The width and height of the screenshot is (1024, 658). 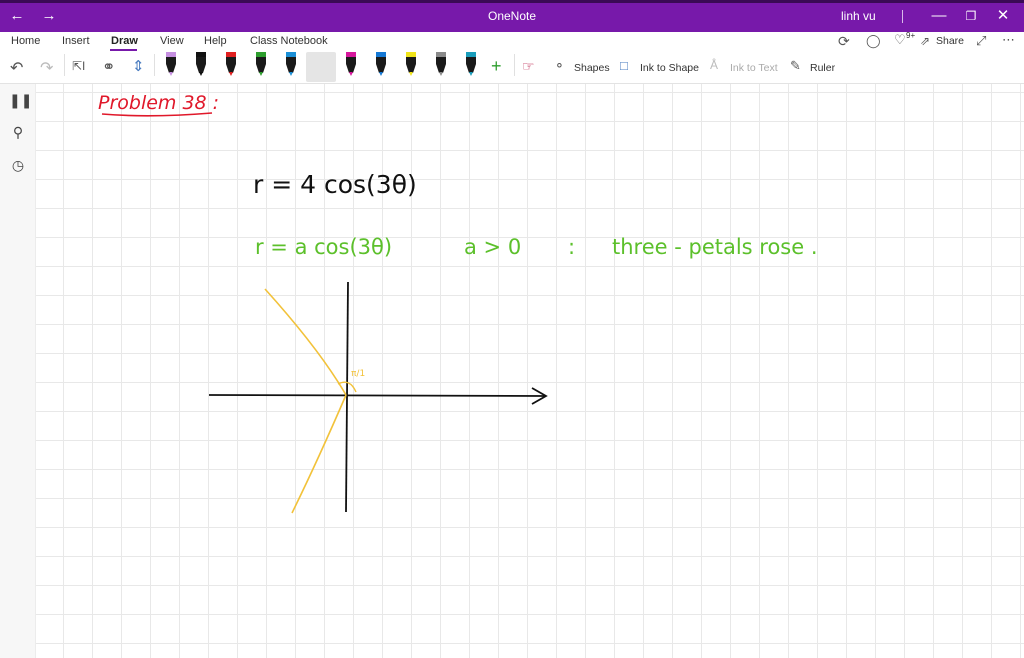 I want to click on general-form-text: r = a cos(3θ), so click(x=323, y=247).